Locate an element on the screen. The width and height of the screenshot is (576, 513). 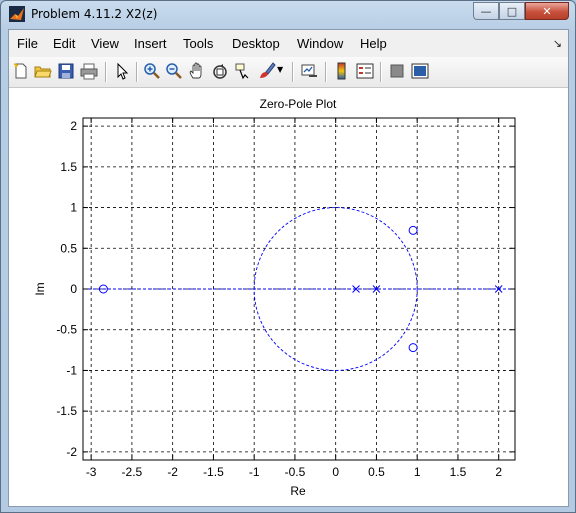
hide-plot-tools-icon is located at coordinates (397, 71).